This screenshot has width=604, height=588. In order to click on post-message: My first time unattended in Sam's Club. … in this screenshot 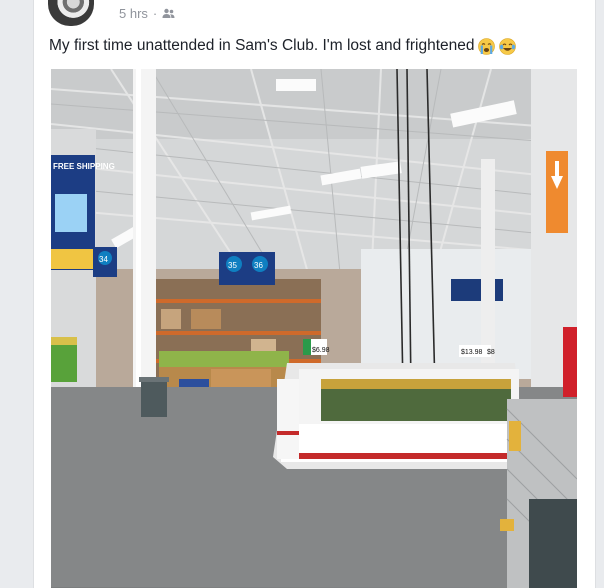, I will do `click(283, 46)`.